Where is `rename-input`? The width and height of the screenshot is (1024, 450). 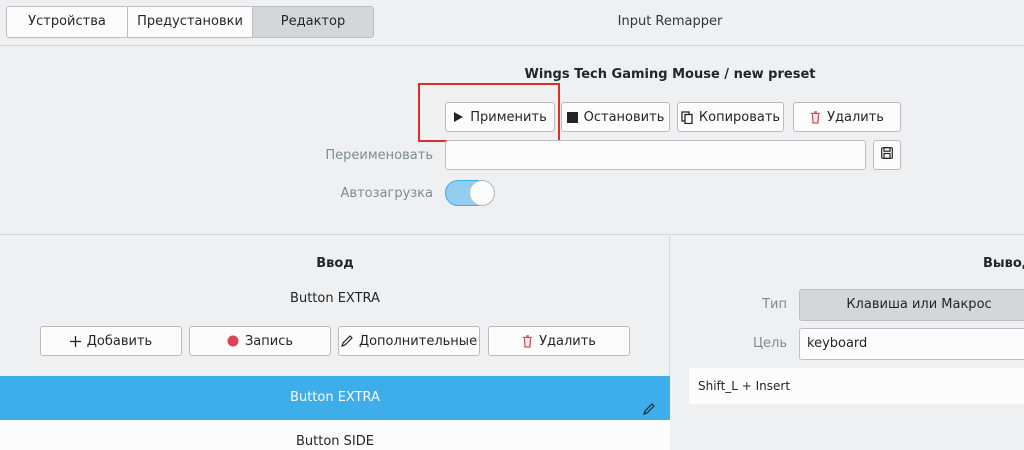 rename-input is located at coordinates (655, 155).